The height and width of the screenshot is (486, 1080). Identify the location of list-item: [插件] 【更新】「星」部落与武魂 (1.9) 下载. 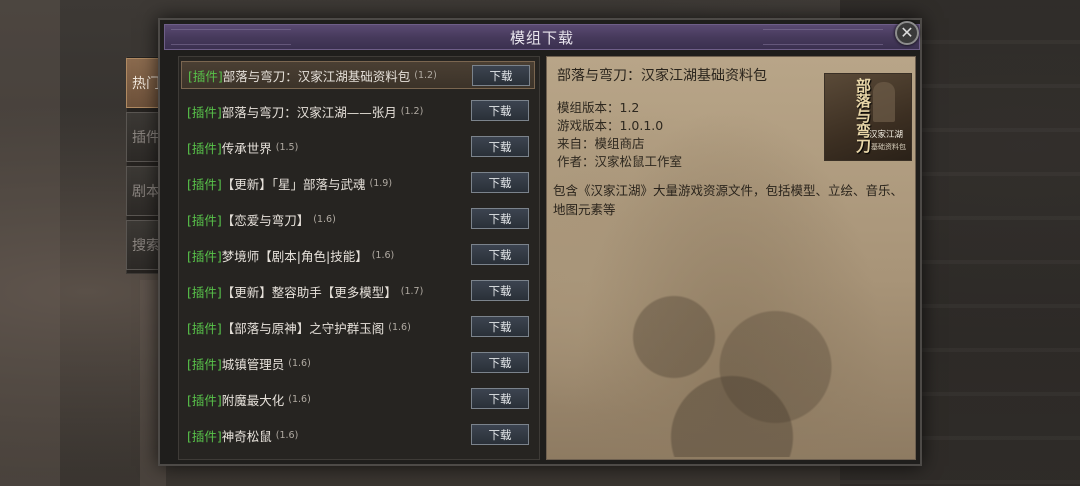
(358, 183).